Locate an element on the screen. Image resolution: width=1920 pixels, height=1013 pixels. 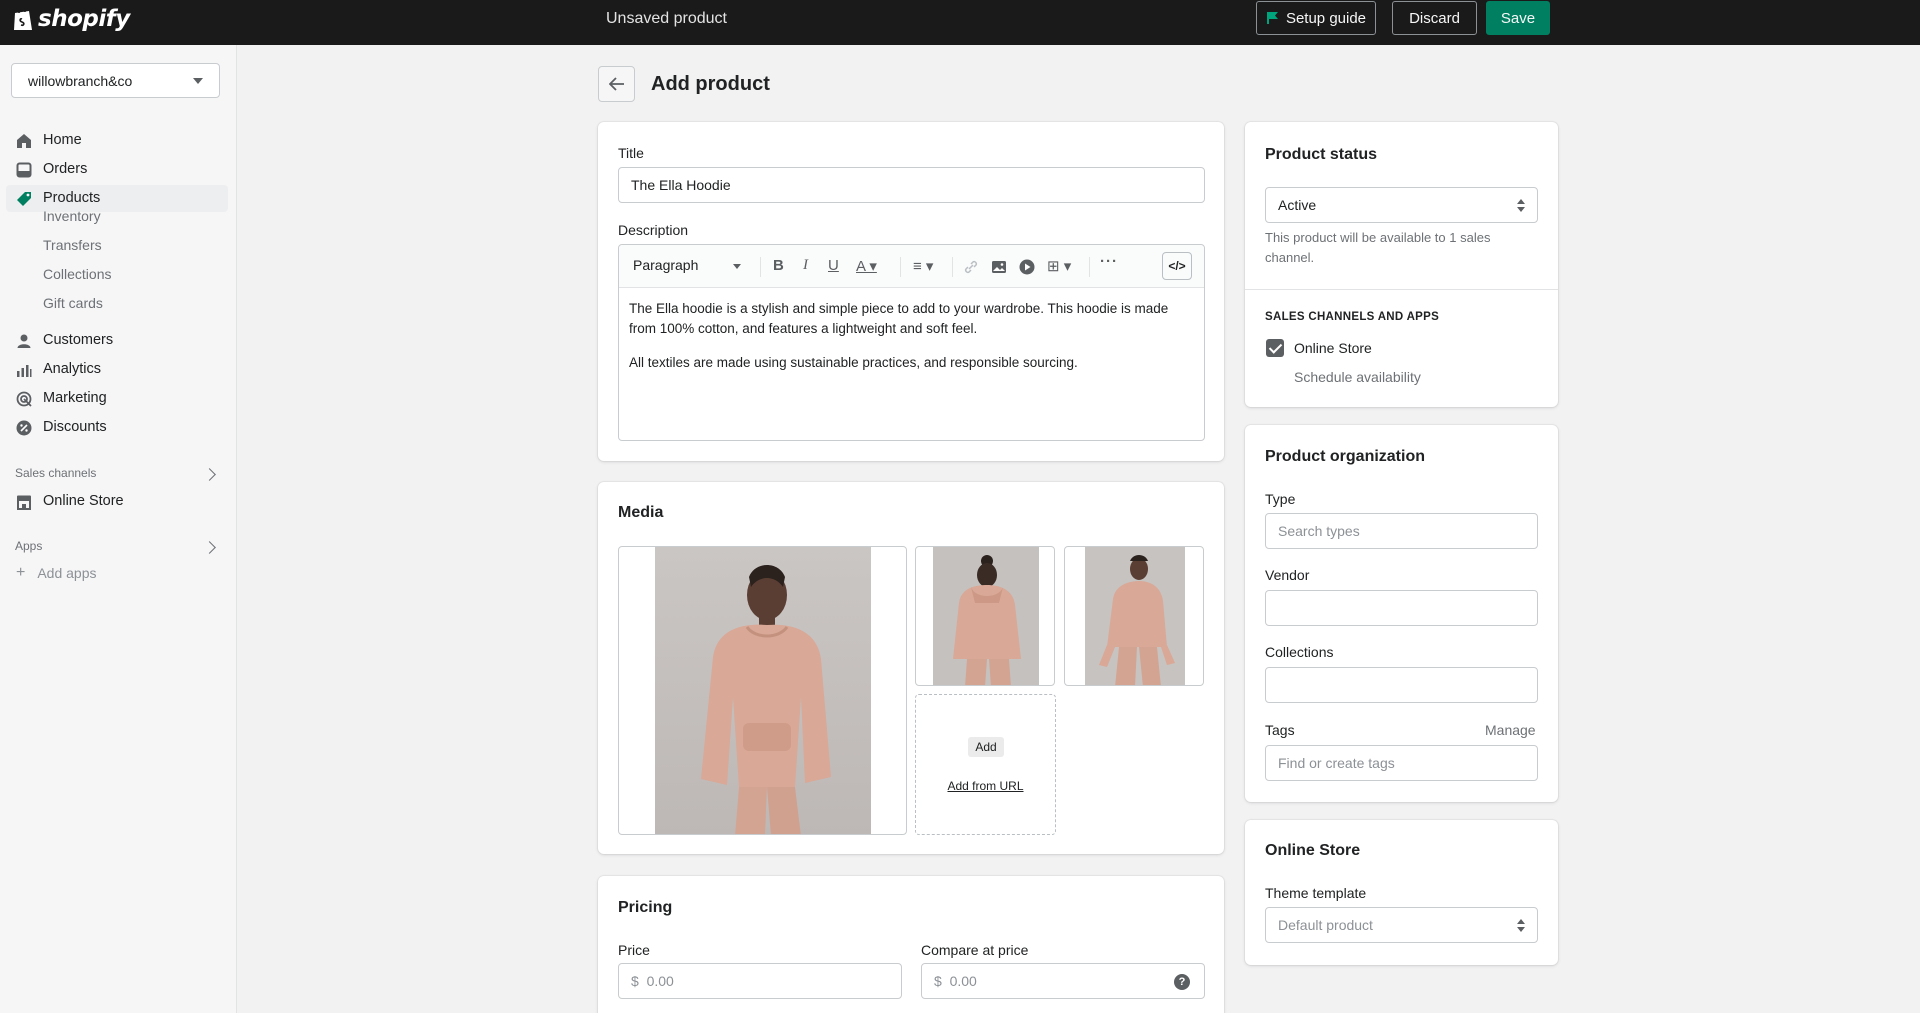
collections-label: Collections is located at coordinates (1299, 652).